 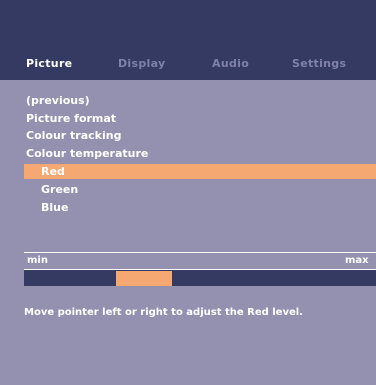 What do you see at coordinates (37, 260) in the screenshot?
I see `slider-min-label: min` at bounding box center [37, 260].